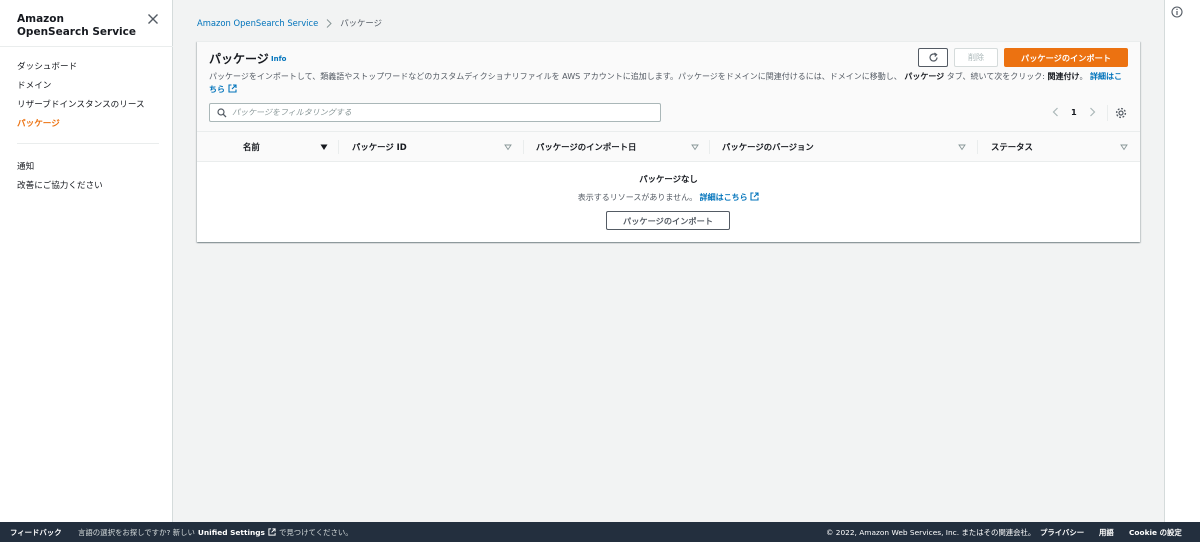 The width and height of the screenshot is (1200, 542). Describe the element at coordinates (153, 19) in the screenshot. I see `close-icon` at that location.